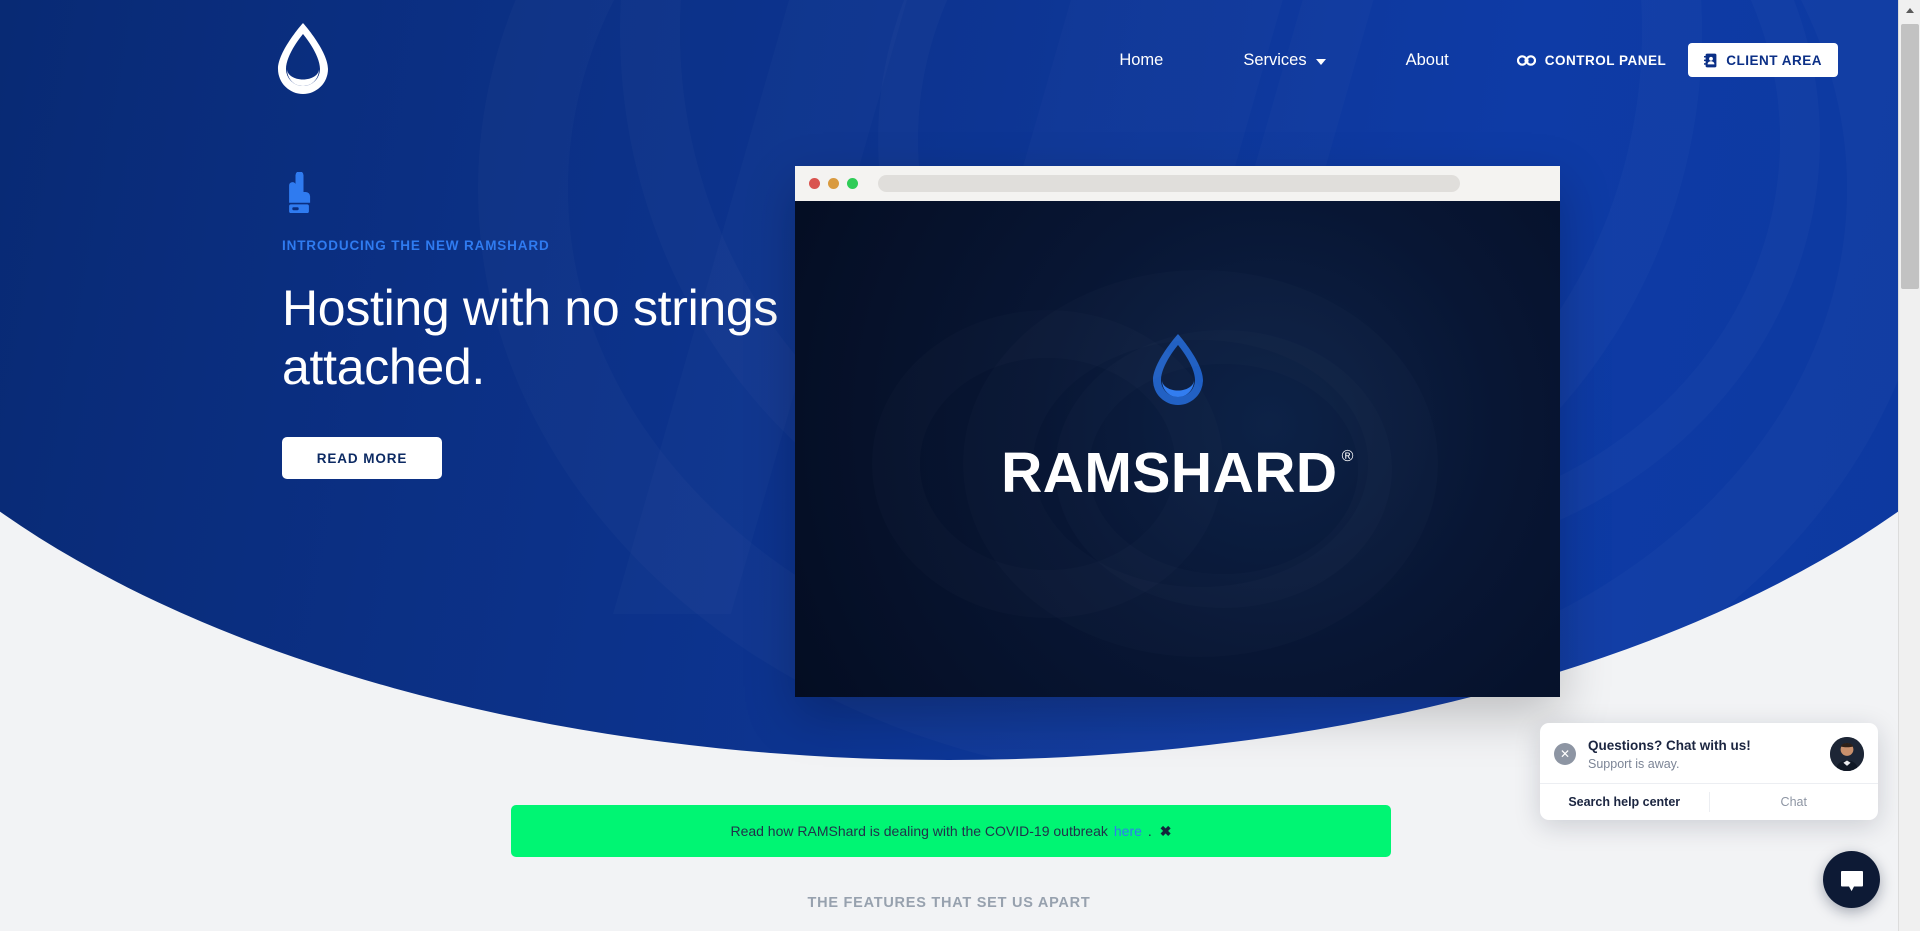 The width and height of the screenshot is (1920, 931). I want to click on nav-link-label: Home, so click(1141, 59).